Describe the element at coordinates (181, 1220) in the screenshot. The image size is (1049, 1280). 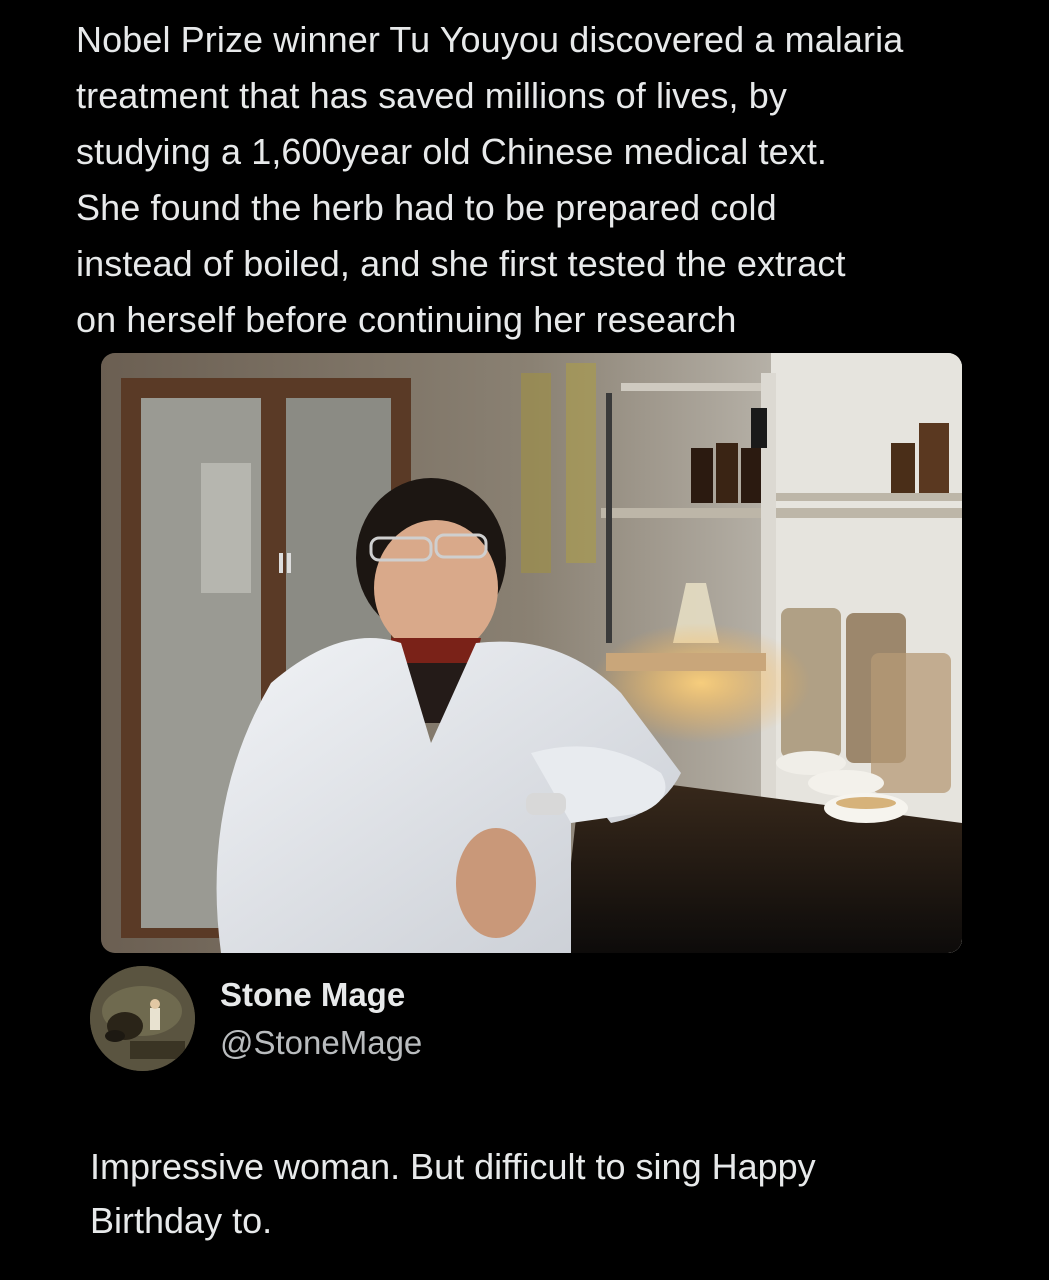
I see `reply-text-line: Birthday to.` at that location.